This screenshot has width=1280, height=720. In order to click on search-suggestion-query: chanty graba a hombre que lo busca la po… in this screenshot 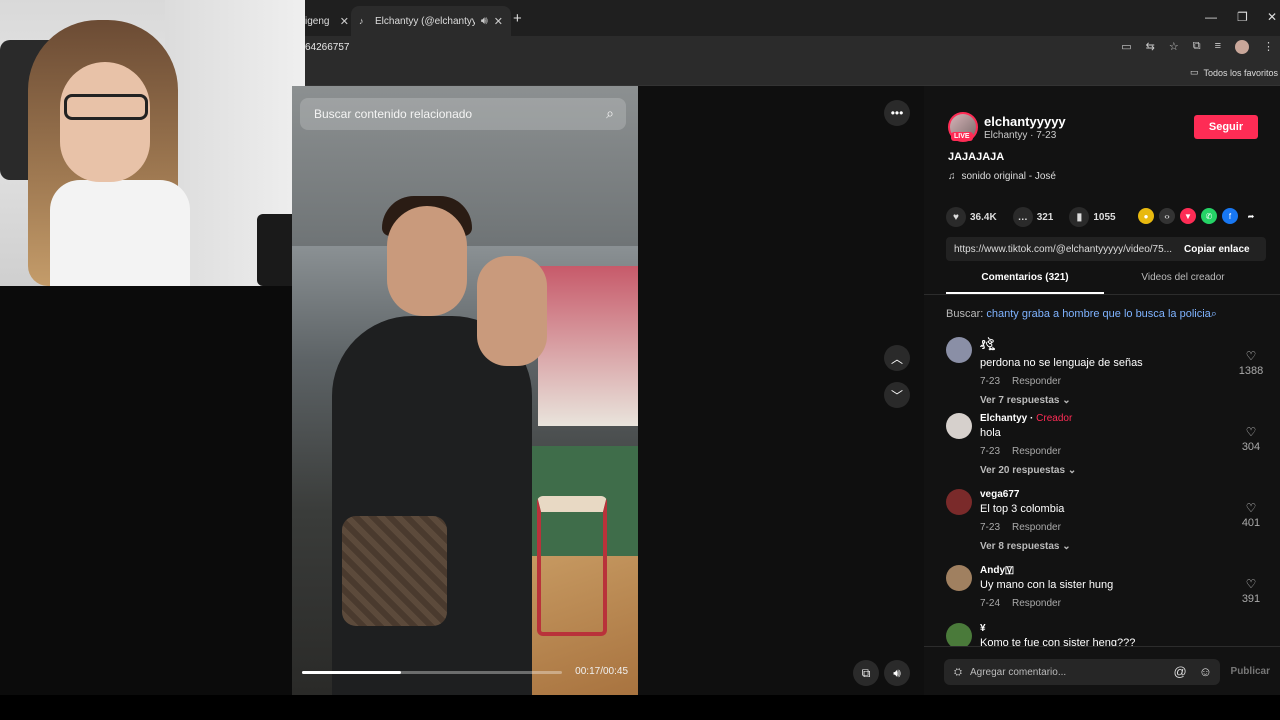, I will do `click(1098, 314)`.